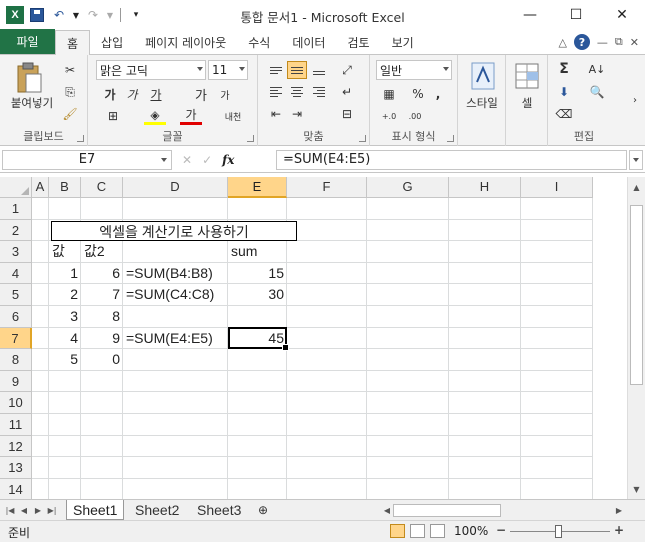 The height and width of the screenshot is (542, 645). What do you see at coordinates (636, 160) in the screenshot?
I see `expand-formula-icon` at bounding box center [636, 160].